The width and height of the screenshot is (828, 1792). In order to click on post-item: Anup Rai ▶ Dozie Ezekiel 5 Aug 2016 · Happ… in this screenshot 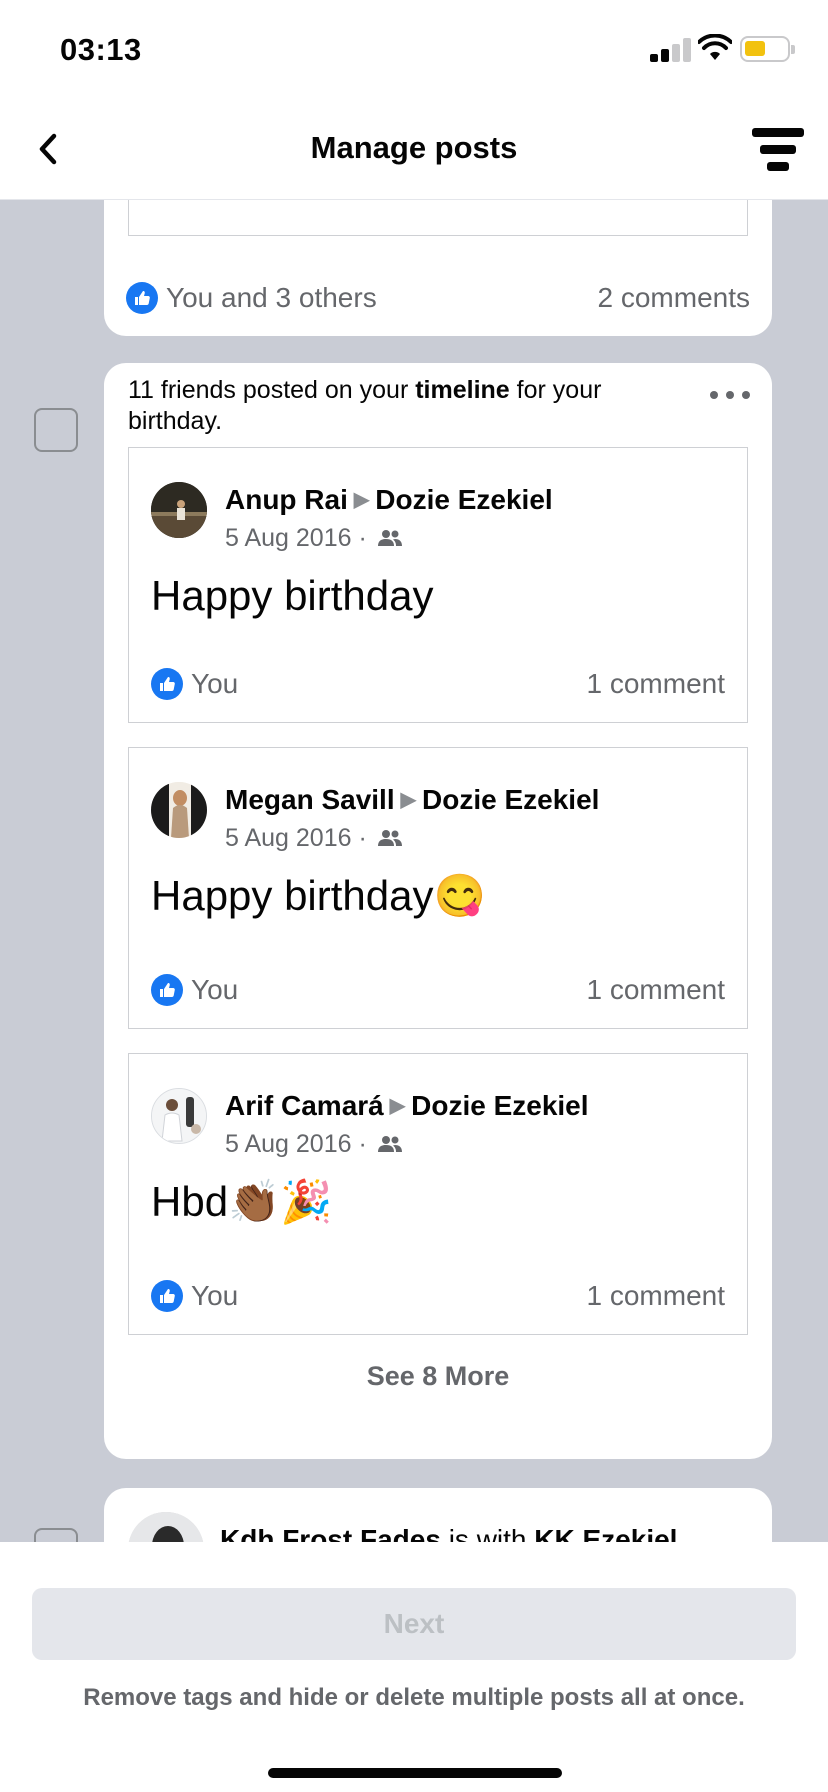, I will do `click(438, 585)`.